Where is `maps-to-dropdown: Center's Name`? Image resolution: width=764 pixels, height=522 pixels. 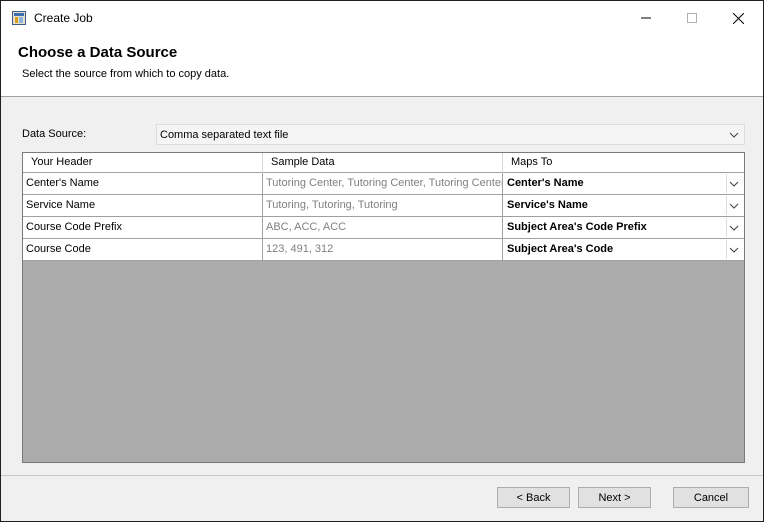 maps-to-dropdown: Center's Name is located at coordinates (623, 183).